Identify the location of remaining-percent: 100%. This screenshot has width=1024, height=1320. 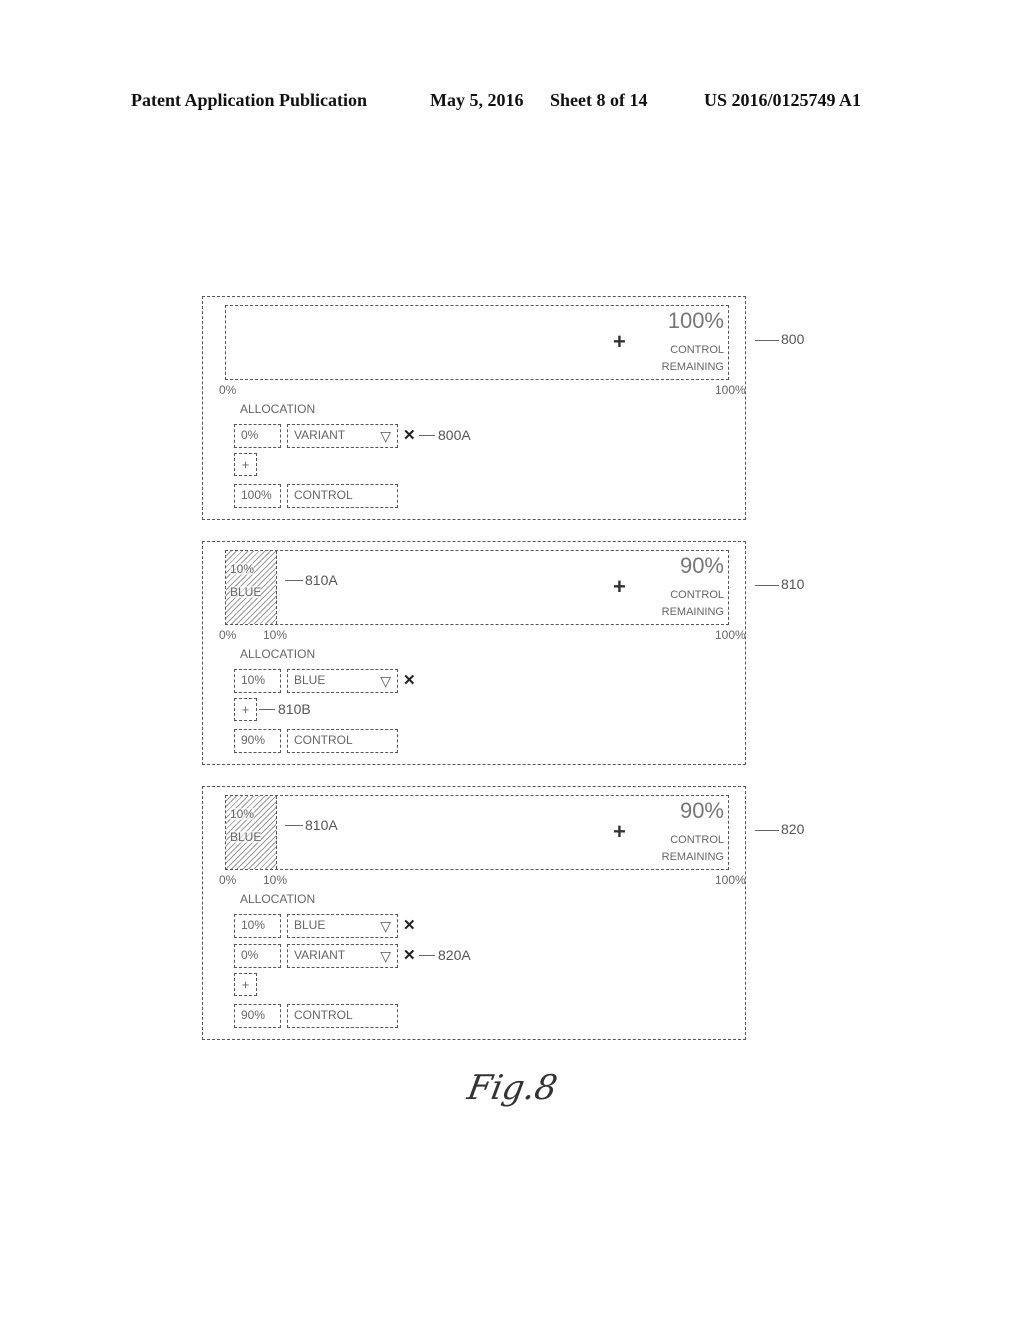
(695, 320).